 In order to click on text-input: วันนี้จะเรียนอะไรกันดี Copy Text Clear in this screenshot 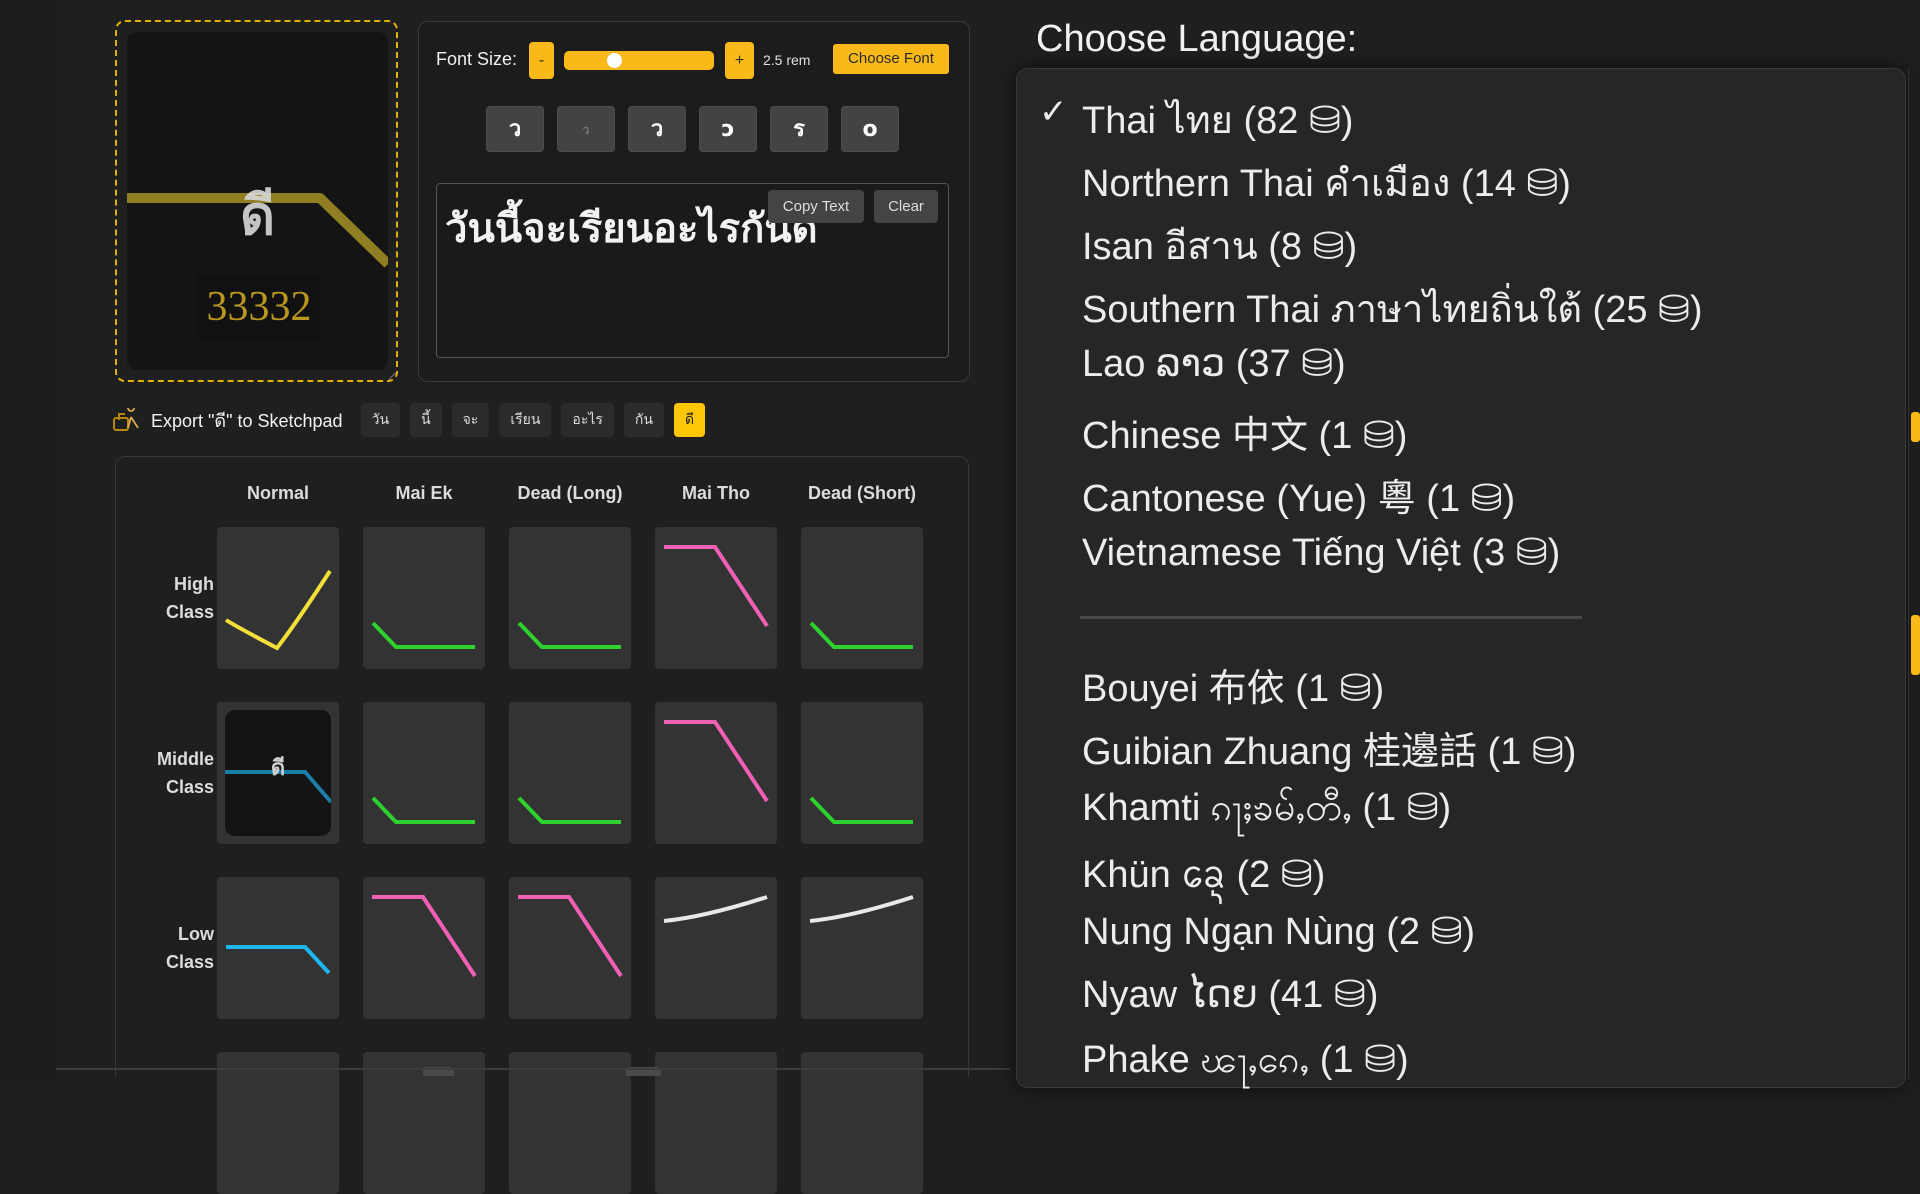, I will do `click(692, 270)`.